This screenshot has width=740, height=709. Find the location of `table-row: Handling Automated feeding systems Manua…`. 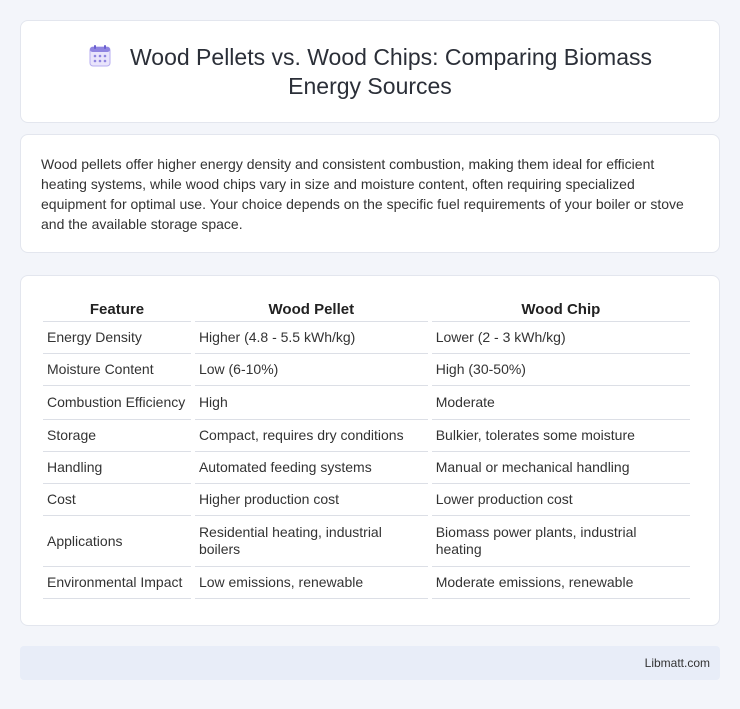

table-row: Handling Automated feeding systems Manua… is located at coordinates (366, 468).